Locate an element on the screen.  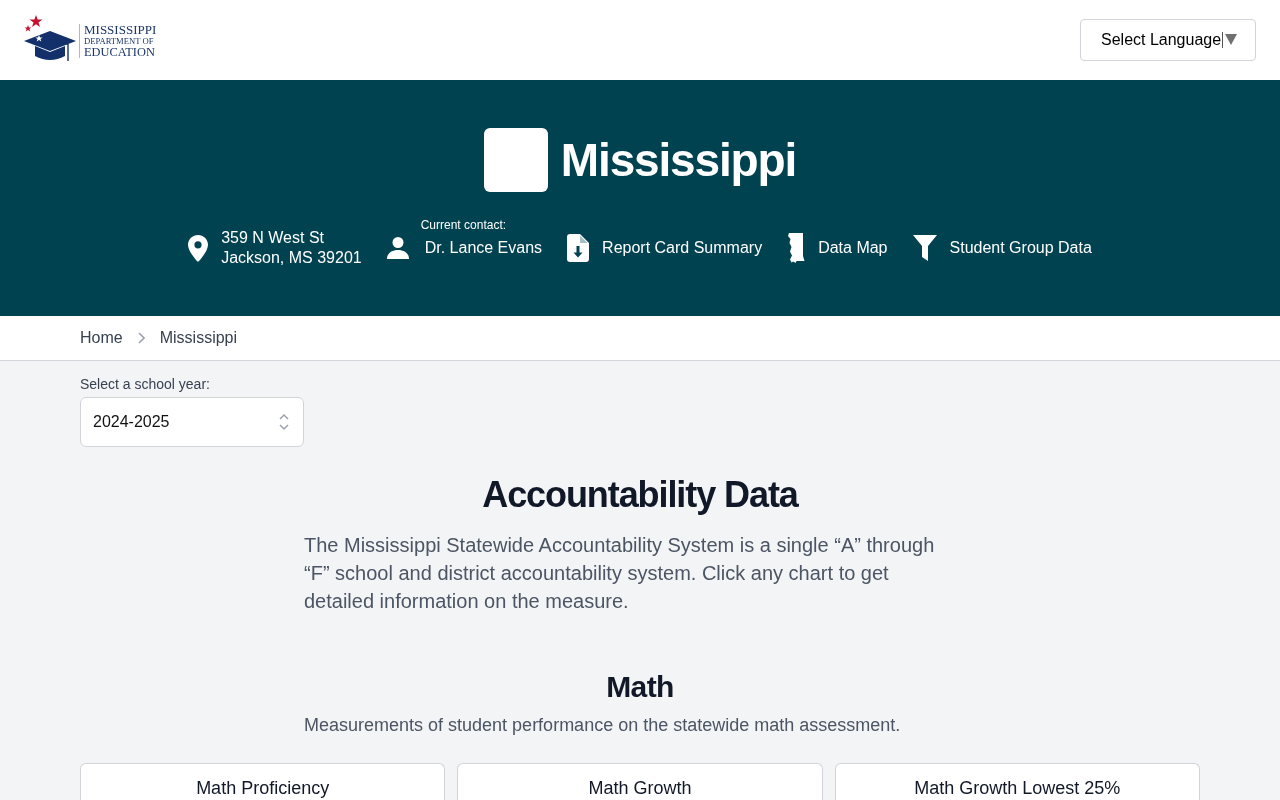
chevron-right-icon is located at coordinates (141, 338).